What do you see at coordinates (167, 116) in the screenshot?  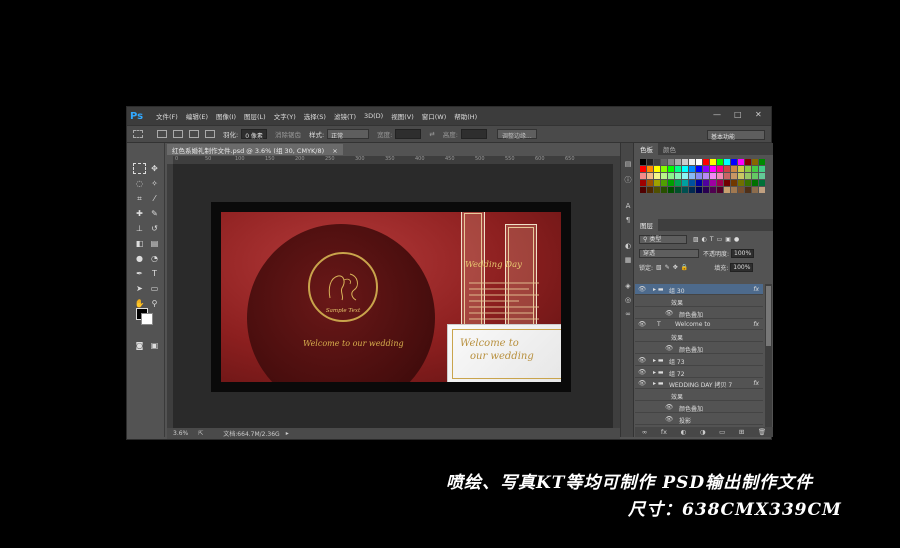 I see `menu-file: 文件(F)` at bounding box center [167, 116].